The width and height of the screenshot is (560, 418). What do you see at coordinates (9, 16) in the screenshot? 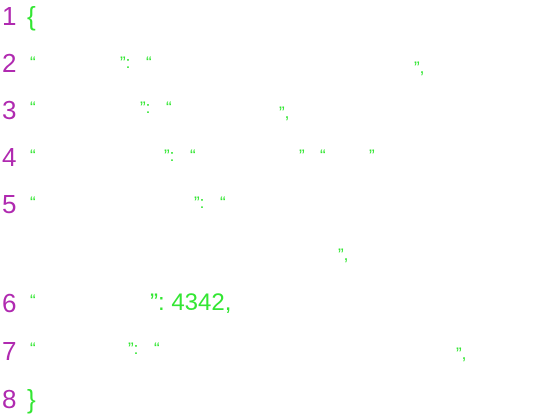
I see `line-number: 1` at bounding box center [9, 16].